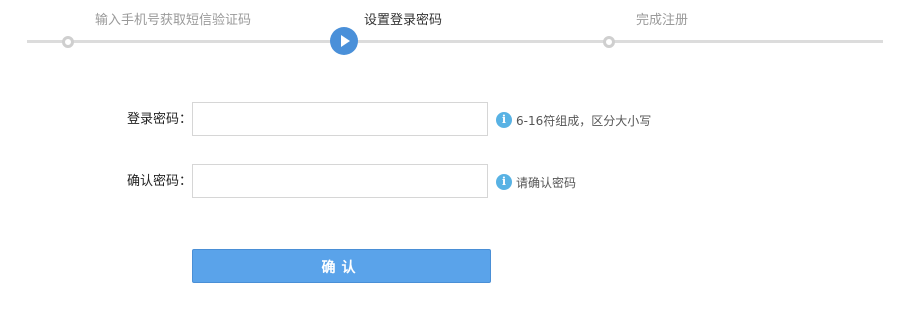 This screenshot has height=314, width=923. I want to click on confirm-password-hint: i 请确认密码, so click(536, 182).